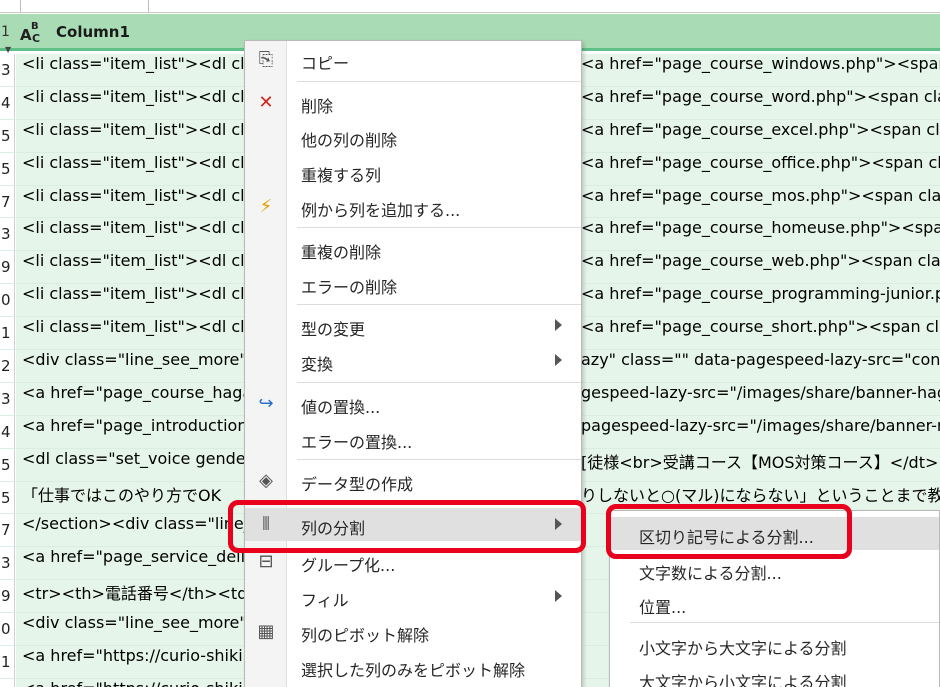 The width and height of the screenshot is (940, 687). What do you see at coordinates (266, 631) in the screenshot?
I see `unpivot-columns-icon: ▦` at bounding box center [266, 631].